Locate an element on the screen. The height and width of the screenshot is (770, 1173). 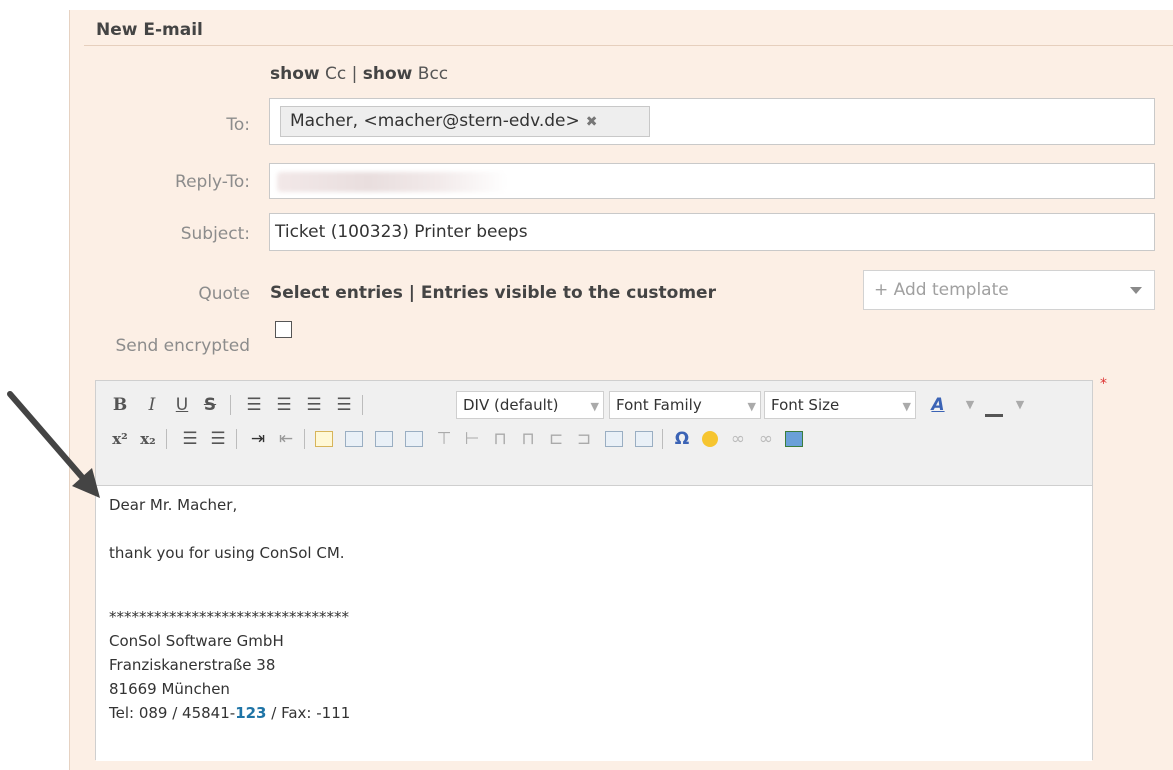
to-label: To: is located at coordinates (238, 125).